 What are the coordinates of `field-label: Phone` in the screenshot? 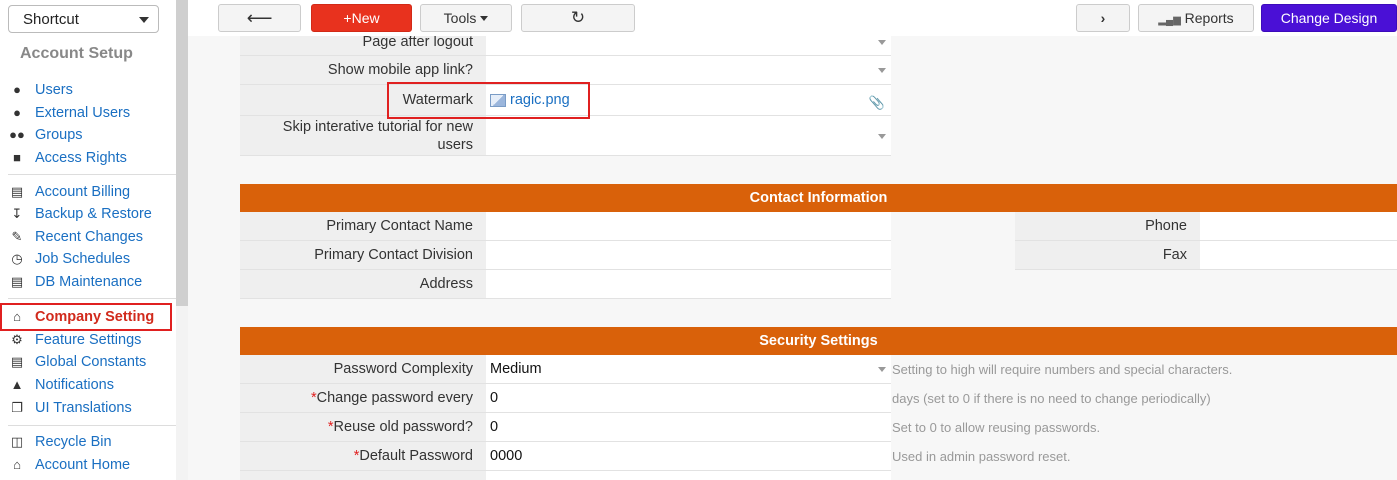 It's located at (1107, 226).